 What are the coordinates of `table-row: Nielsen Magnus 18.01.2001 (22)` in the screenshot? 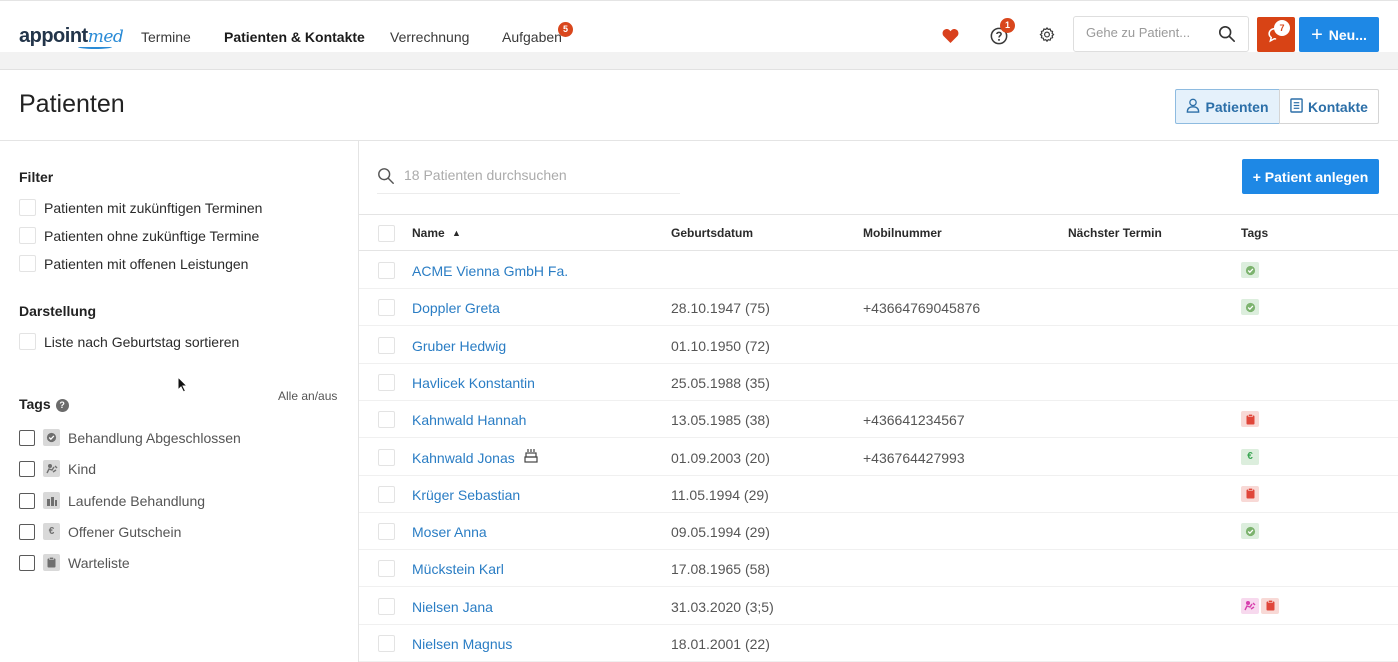 It's located at (878, 643).